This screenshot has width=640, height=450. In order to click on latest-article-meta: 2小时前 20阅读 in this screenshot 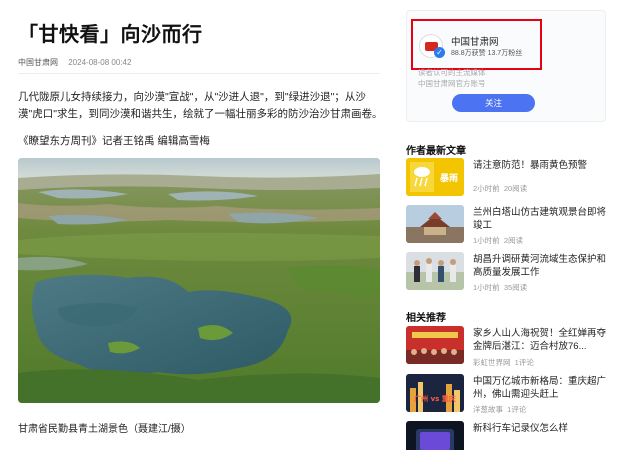, I will do `click(500, 188)`.